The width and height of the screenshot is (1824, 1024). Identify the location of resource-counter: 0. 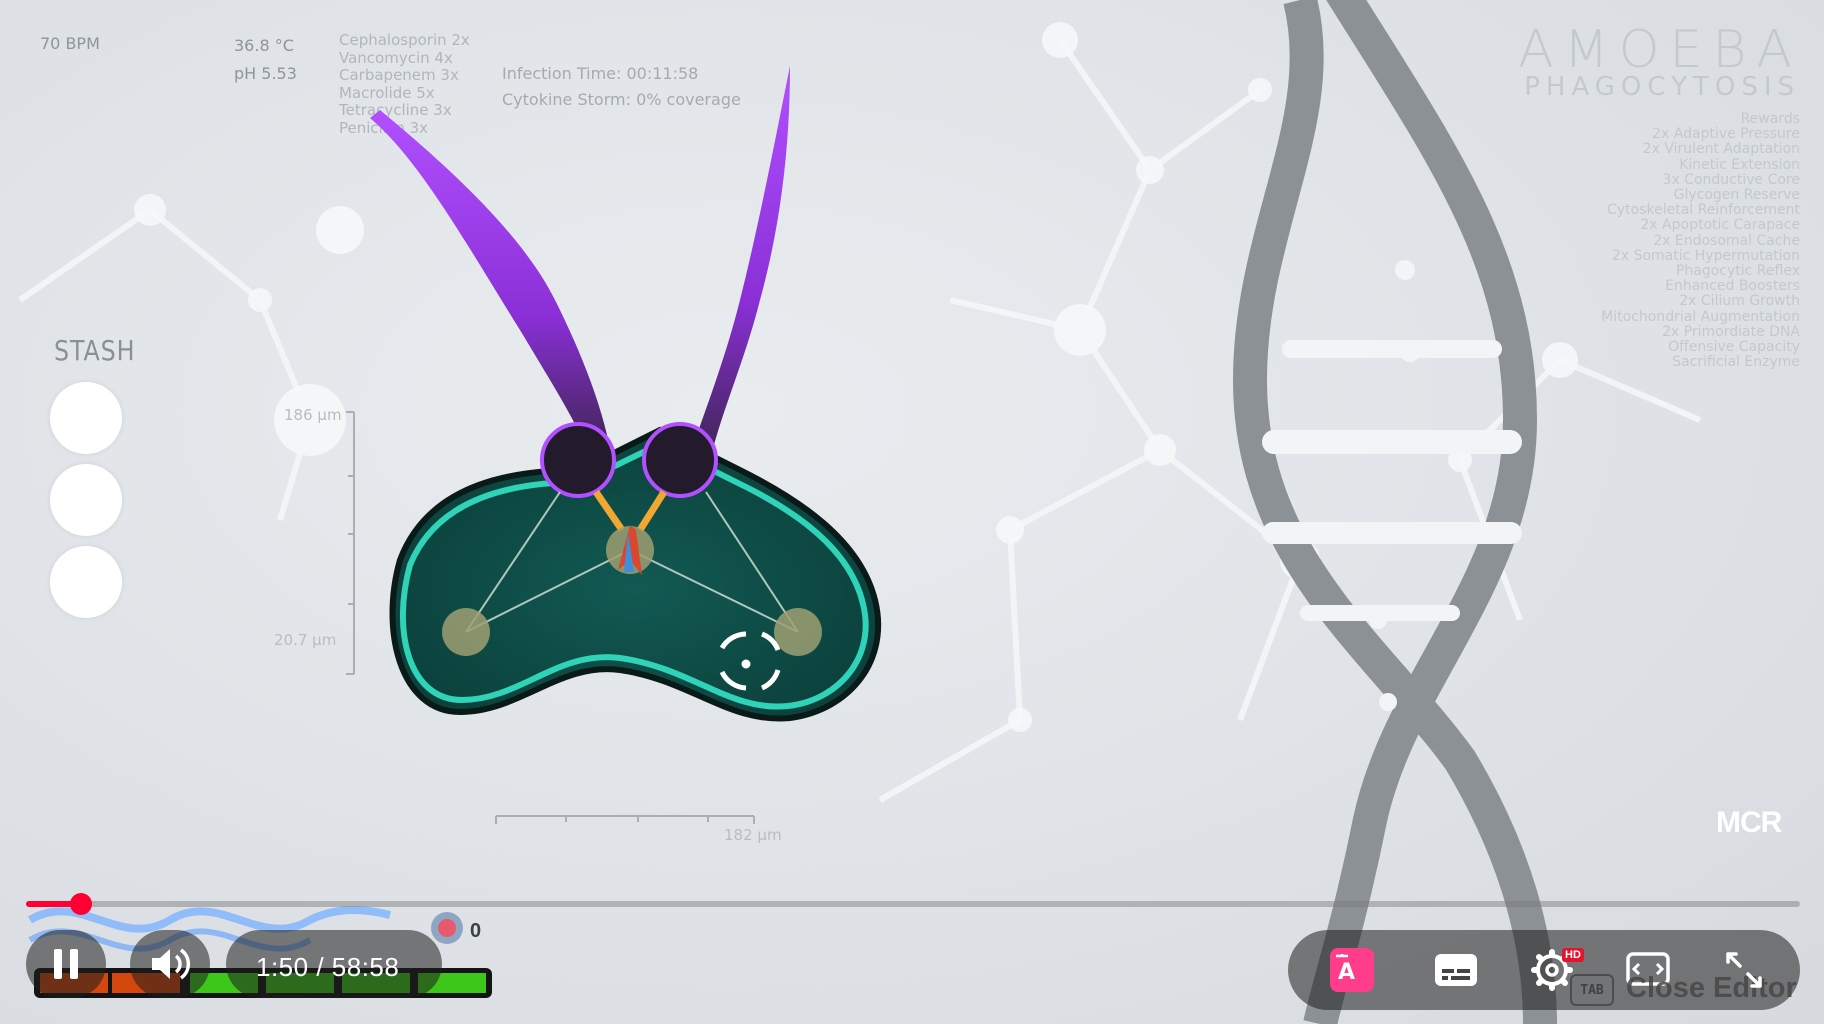
(476, 931).